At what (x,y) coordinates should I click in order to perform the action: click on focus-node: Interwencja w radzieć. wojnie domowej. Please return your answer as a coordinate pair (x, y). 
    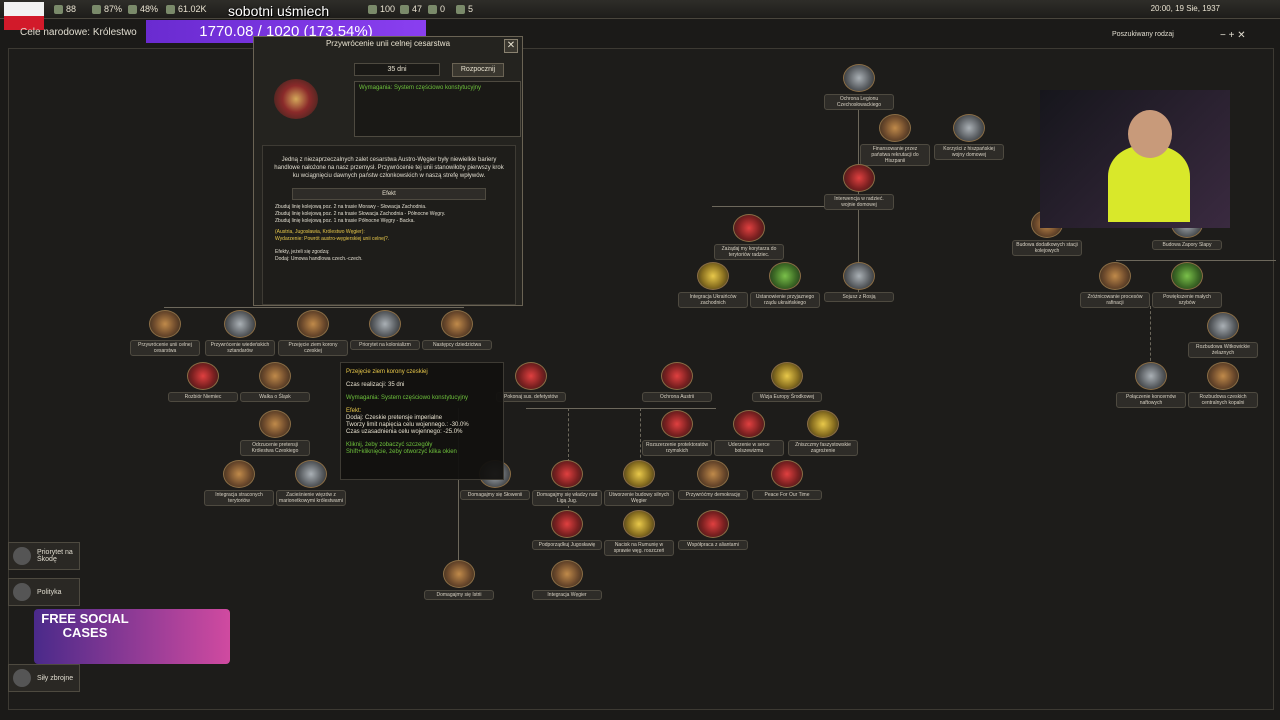
    Looking at the image, I should click on (859, 187).